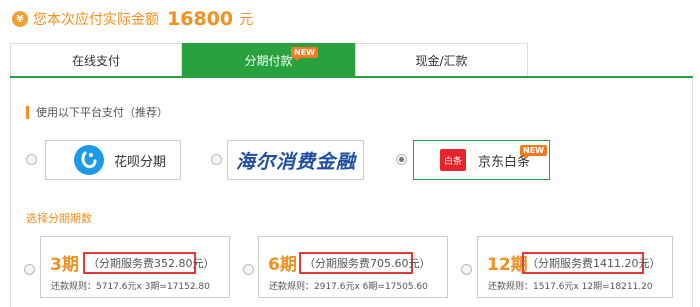  Describe the element at coordinates (31, 159) in the screenshot. I see `radio-huabei` at that location.